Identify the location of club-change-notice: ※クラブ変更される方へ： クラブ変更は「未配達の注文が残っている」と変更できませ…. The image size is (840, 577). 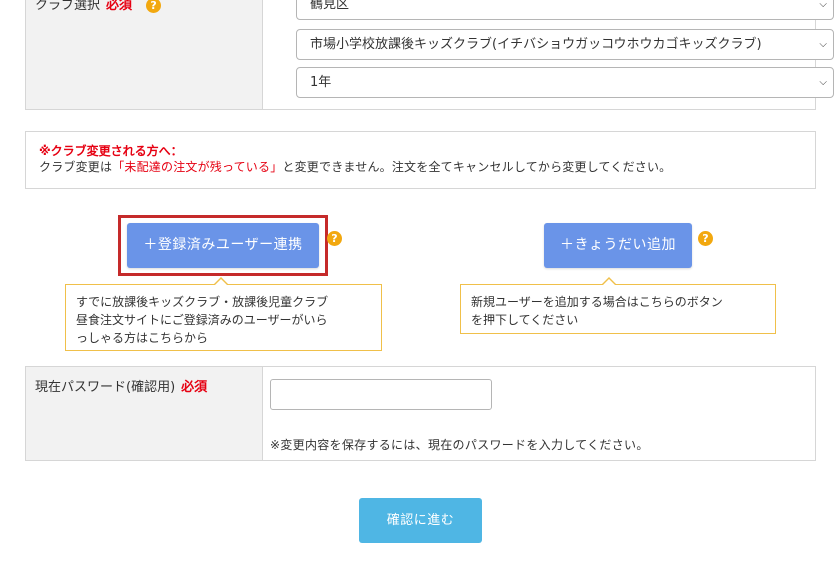
(420, 160).